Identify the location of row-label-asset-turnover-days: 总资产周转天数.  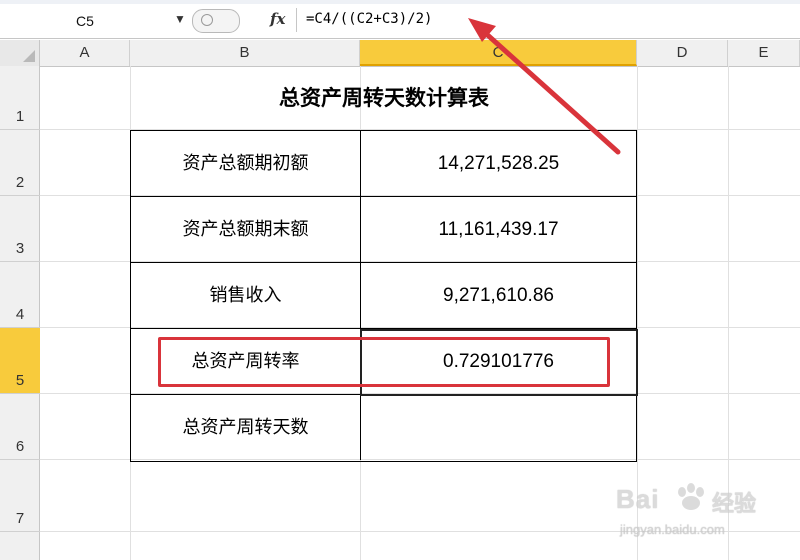
(246, 427).